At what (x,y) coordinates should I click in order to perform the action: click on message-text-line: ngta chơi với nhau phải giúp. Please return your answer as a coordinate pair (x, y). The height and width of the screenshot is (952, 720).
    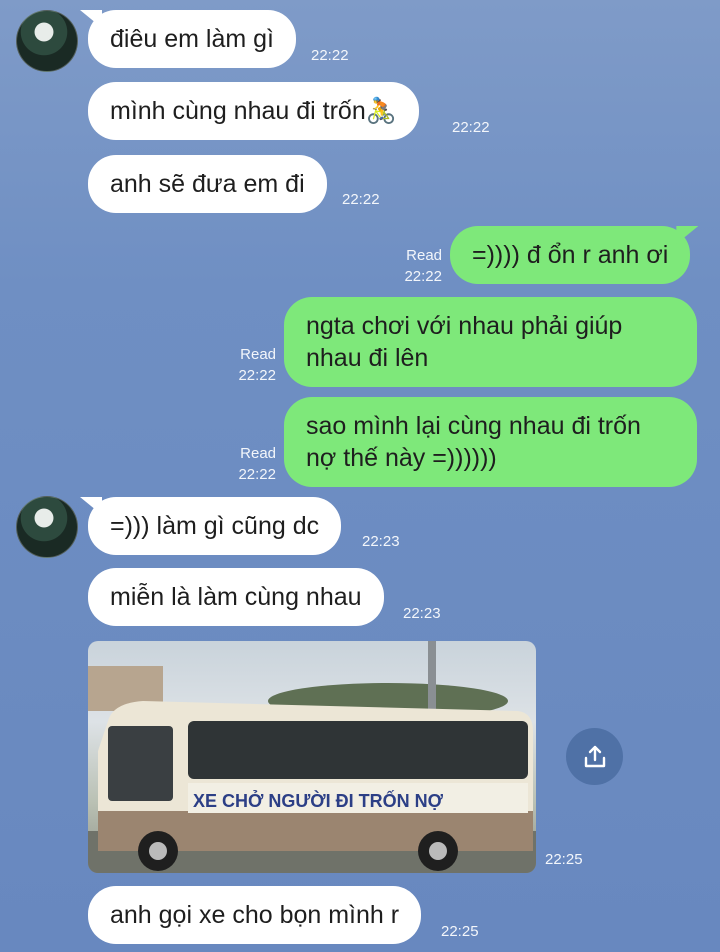
    Looking at the image, I should click on (464, 326).